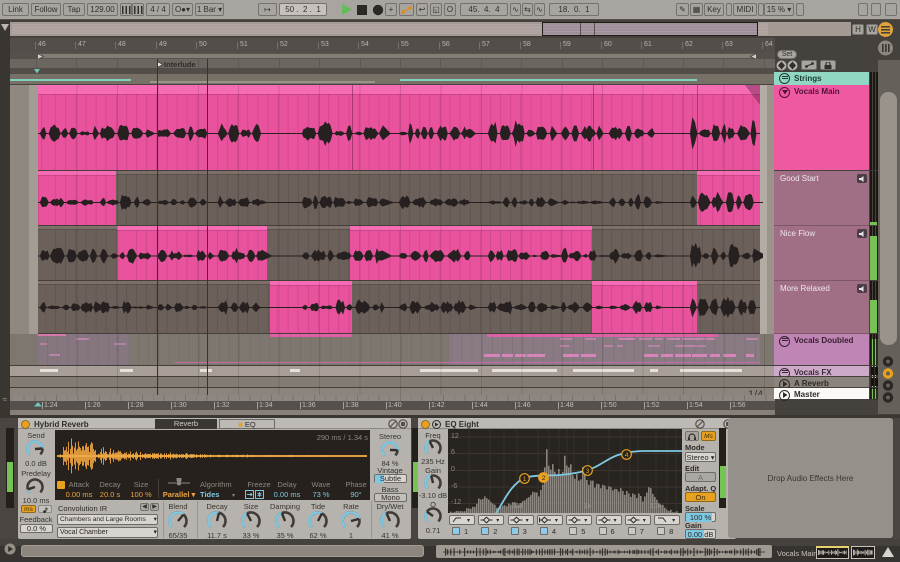 This screenshot has width=900, height=562. I want to click on svg-text: 2, so click(543, 478).